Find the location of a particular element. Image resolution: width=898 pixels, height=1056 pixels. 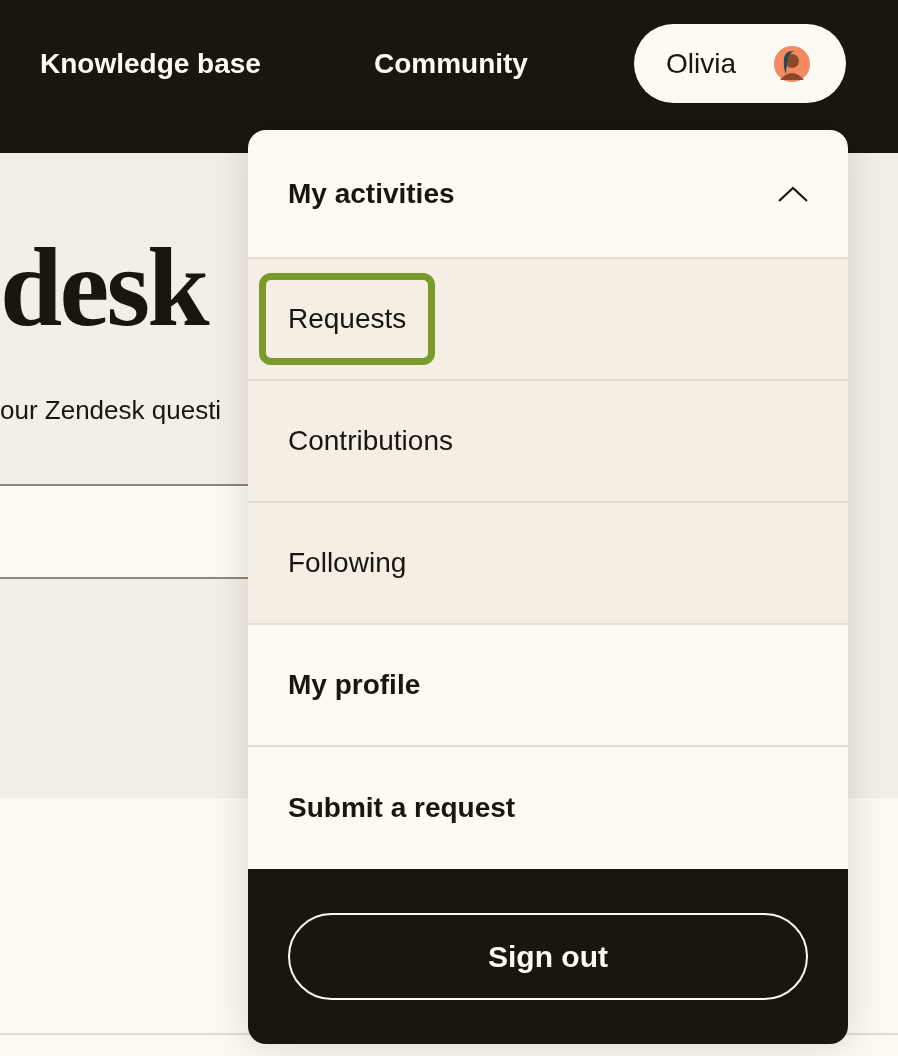

sign-out-button: Sign out is located at coordinates (548, 956).